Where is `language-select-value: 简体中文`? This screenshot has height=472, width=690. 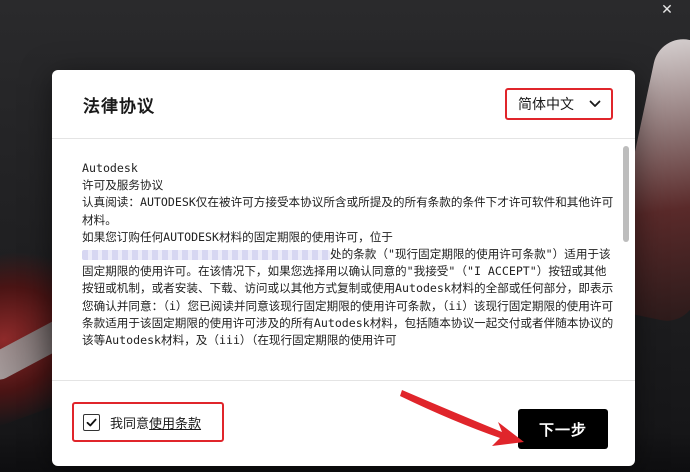 language-select-value: 简体中文 is located at coordinates (546, 105).